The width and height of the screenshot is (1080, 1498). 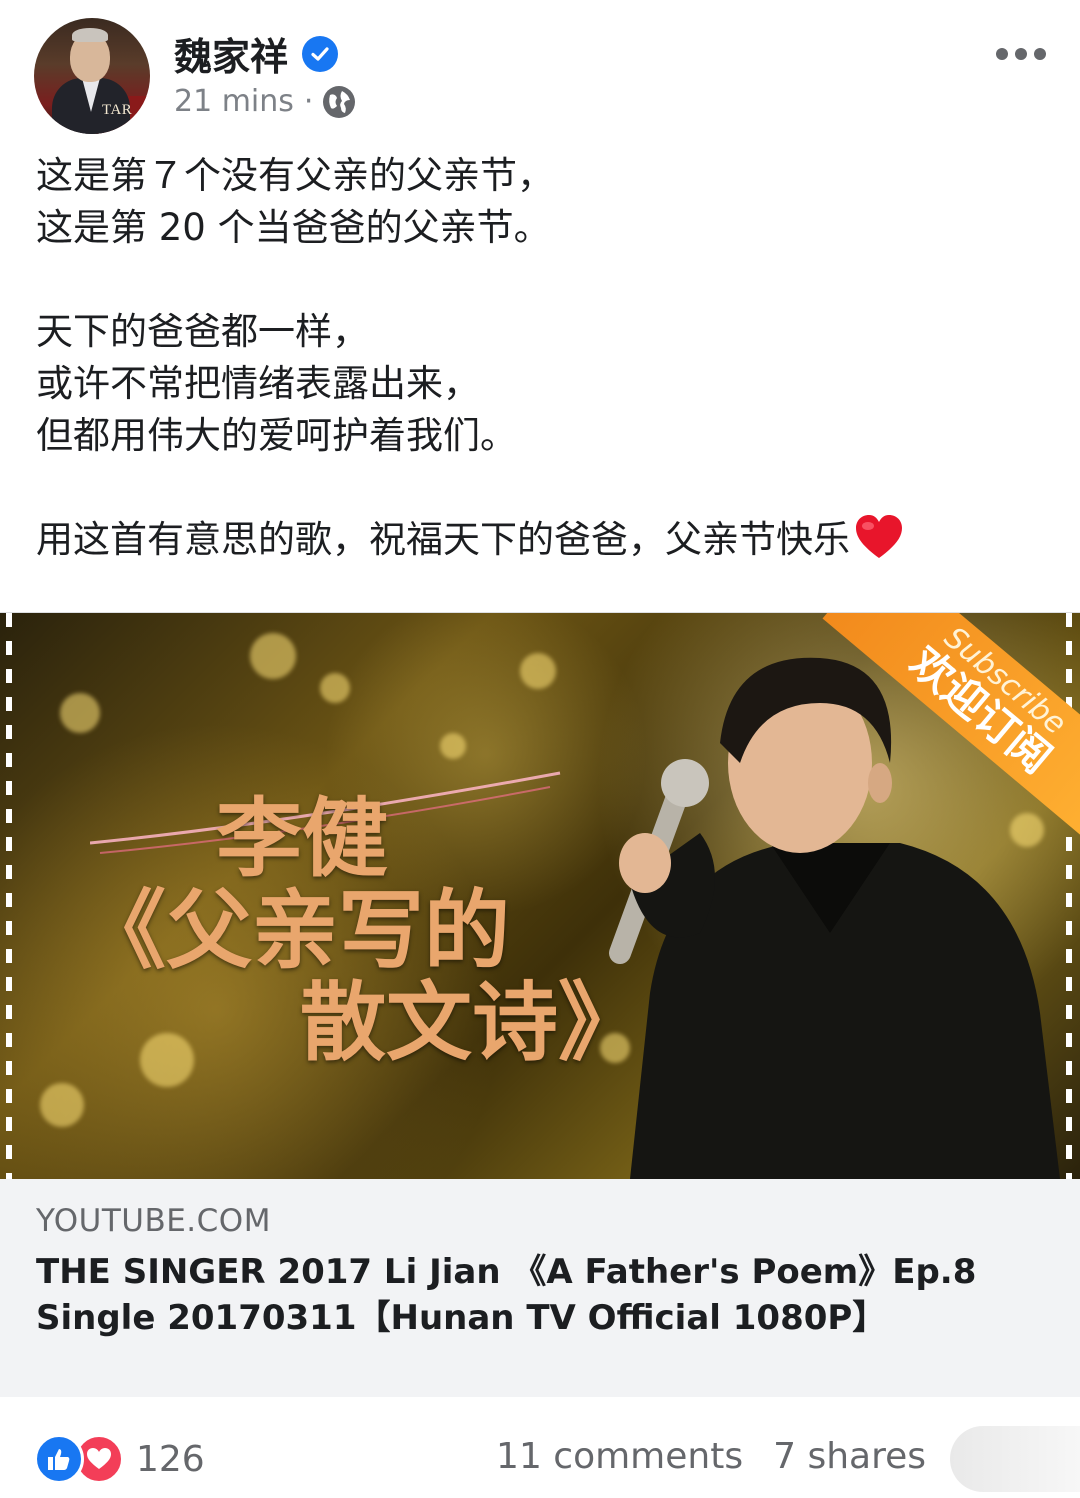 What do you see at coordinates (295, 931) in the screenshot?
I see `art-line-song: 《父亲写的` at bounding box center [295, 931].